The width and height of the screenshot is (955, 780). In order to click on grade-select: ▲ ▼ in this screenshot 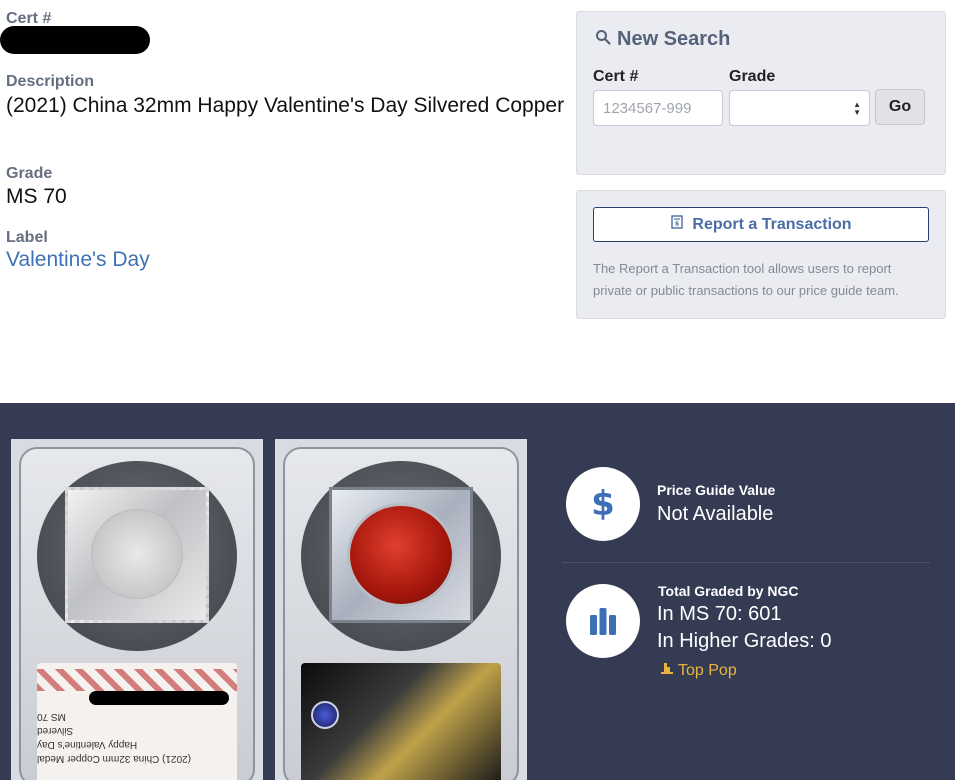, I will do `click(799, 108)`.